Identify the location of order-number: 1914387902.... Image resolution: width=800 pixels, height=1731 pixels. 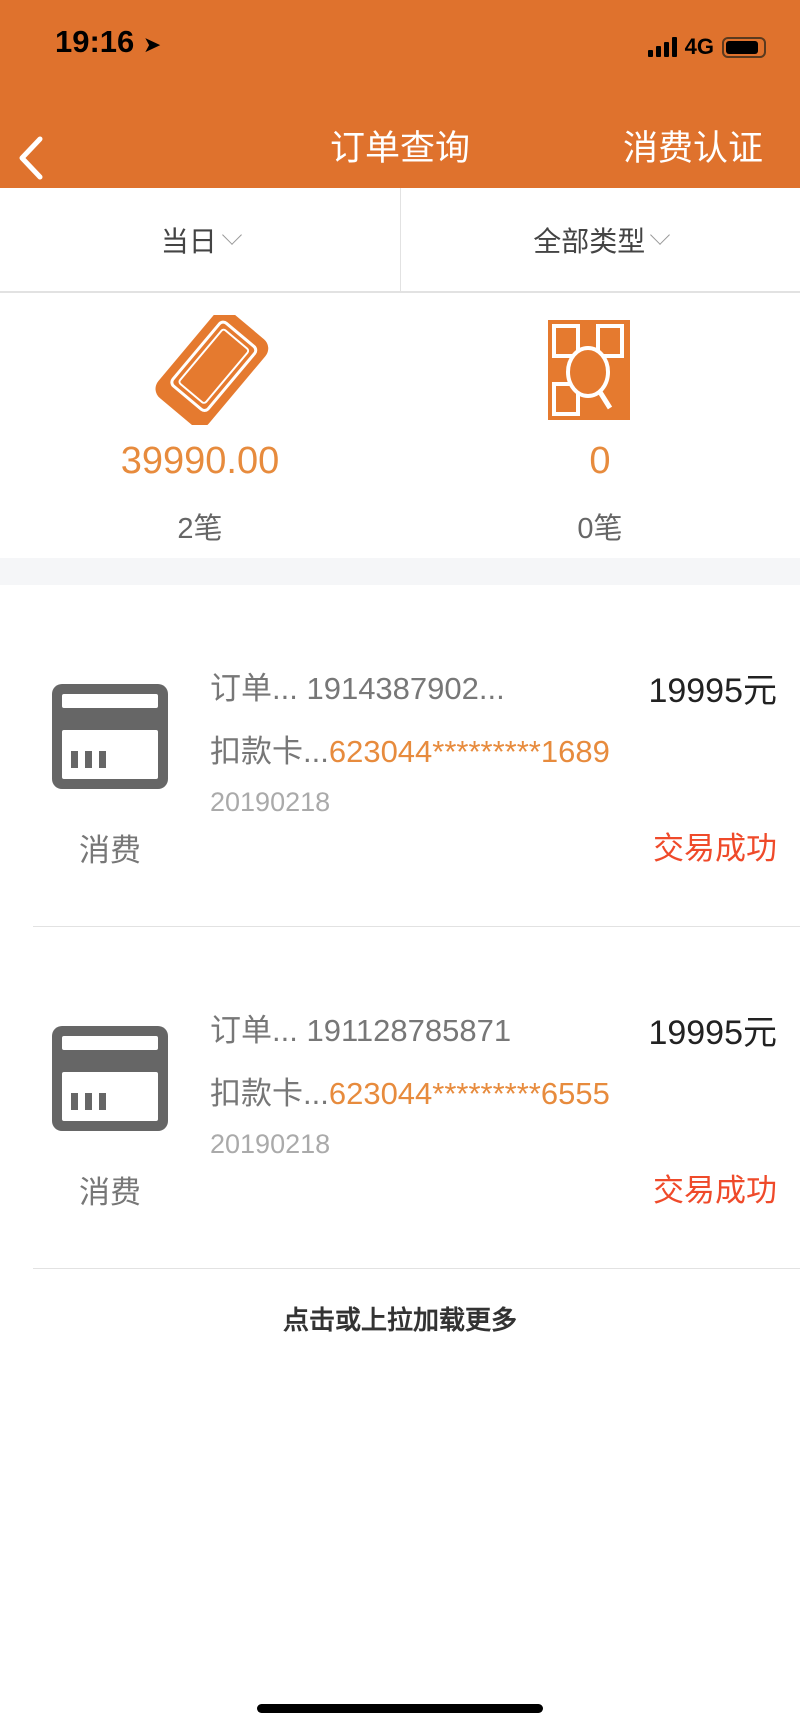
(405, 688).